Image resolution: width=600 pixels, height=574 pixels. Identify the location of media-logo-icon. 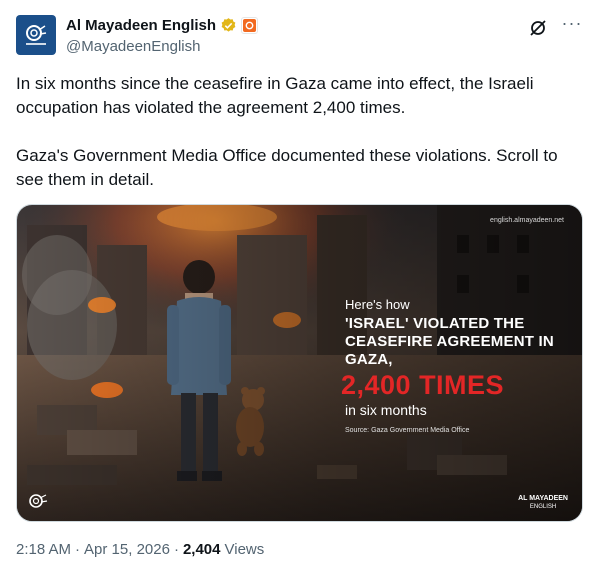
(38, 501).